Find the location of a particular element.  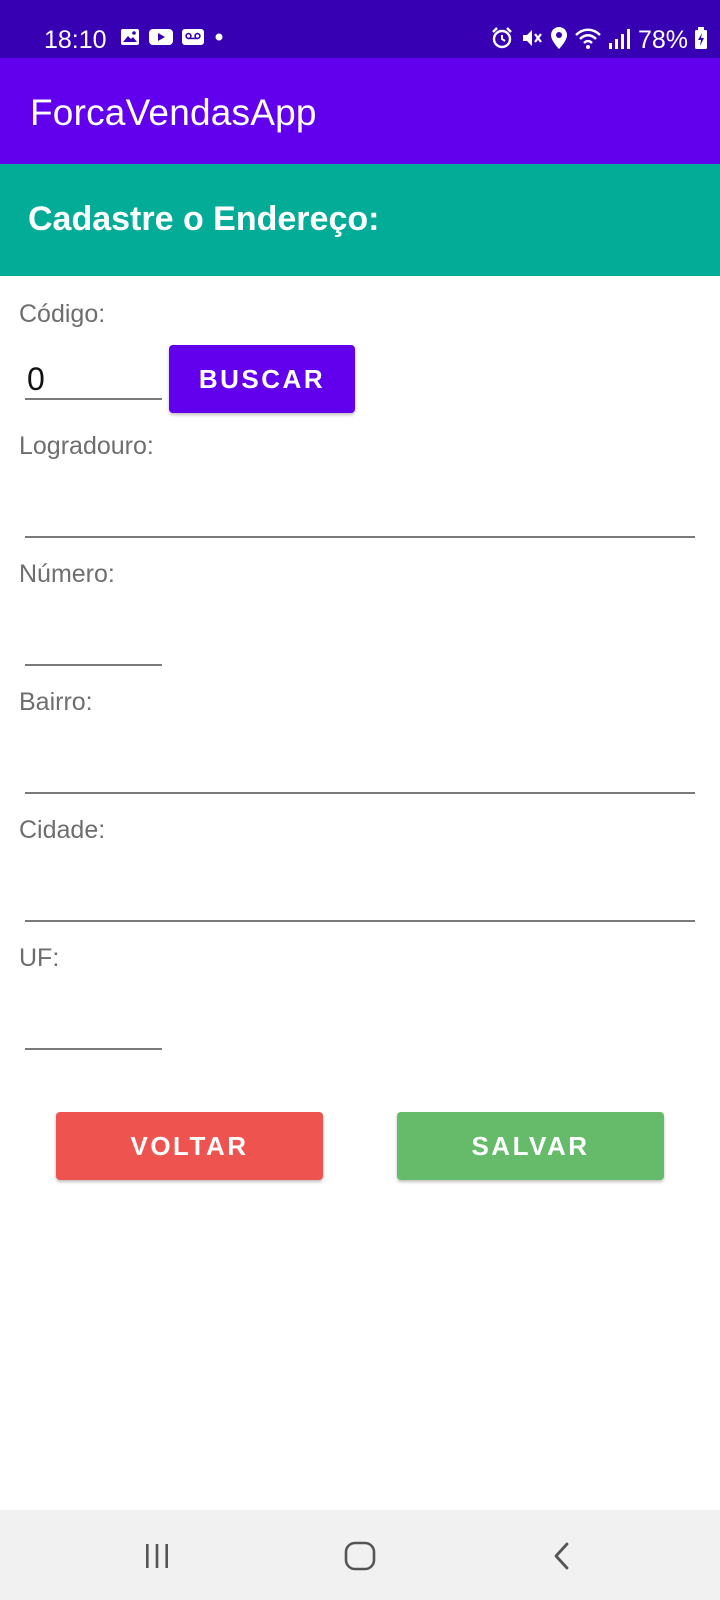

signal-icon is located at coordinates (619, 40).